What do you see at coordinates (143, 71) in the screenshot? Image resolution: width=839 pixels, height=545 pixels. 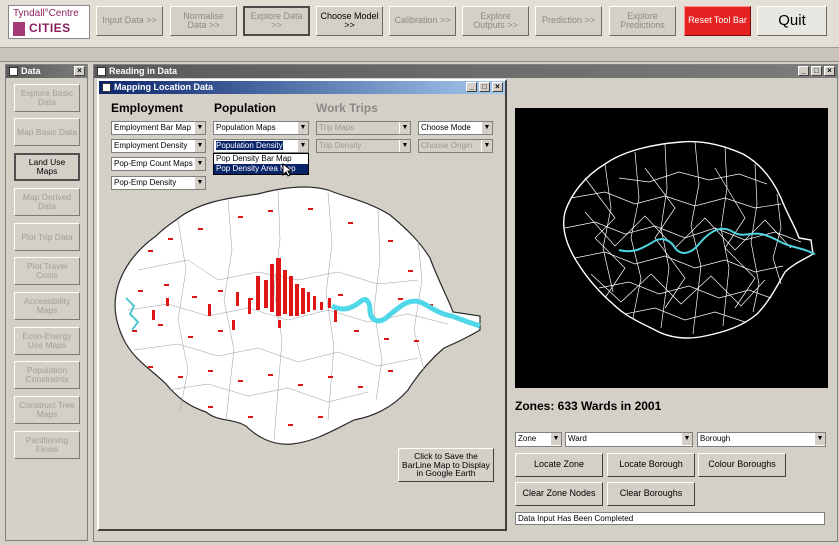 I see `reading-window-title: Reading in Data` at bounding box center [143, 71].